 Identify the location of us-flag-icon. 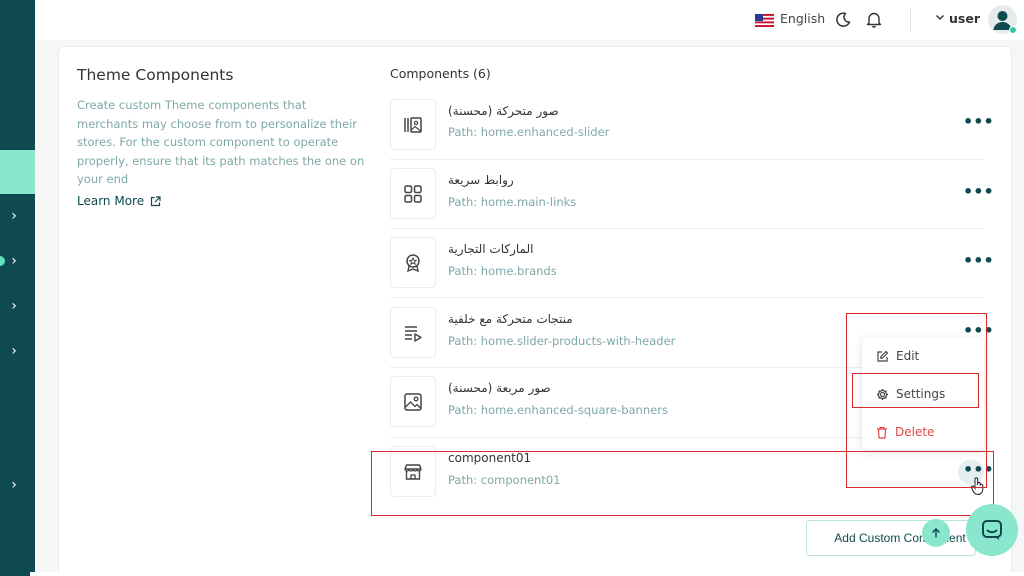
(764, 20).